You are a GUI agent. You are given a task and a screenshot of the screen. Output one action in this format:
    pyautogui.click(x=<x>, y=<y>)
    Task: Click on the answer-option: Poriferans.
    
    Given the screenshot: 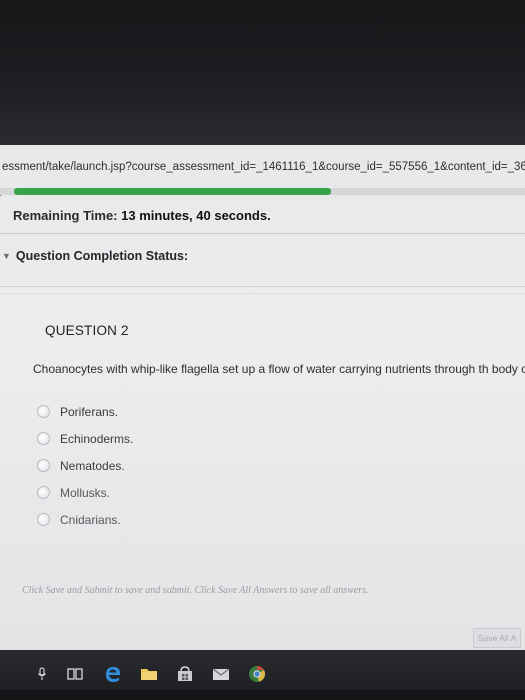 What is the action you would take?
    pyautogui.click(x=85, y=411)
    